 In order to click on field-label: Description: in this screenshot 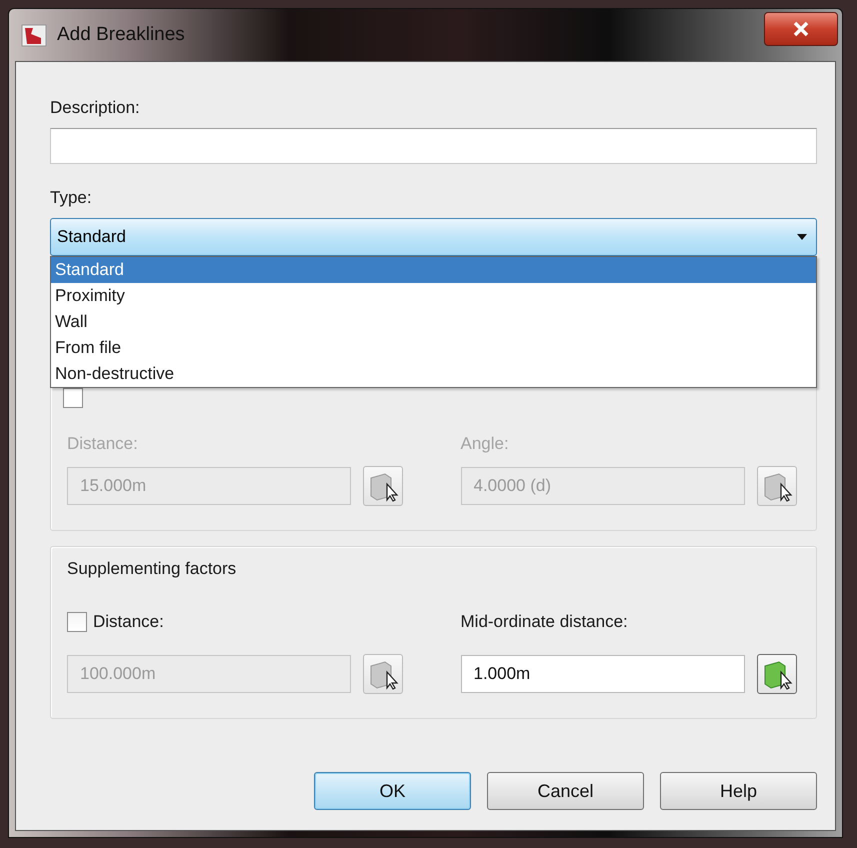, I will do `click(95, 108)`.